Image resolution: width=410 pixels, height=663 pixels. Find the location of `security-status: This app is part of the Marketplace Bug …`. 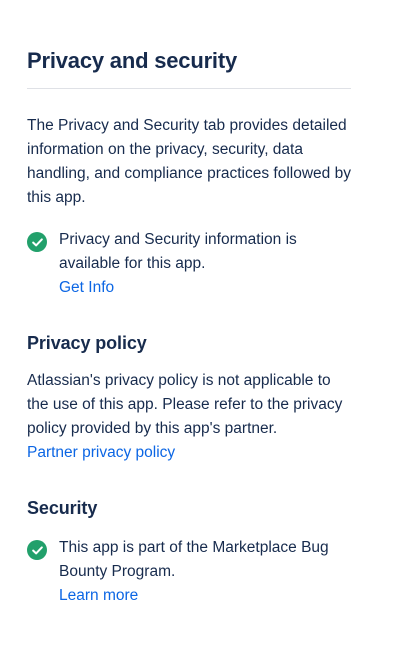

security-status: This app is part of the Marketplace Bug … is located at coordinates (189, 572).